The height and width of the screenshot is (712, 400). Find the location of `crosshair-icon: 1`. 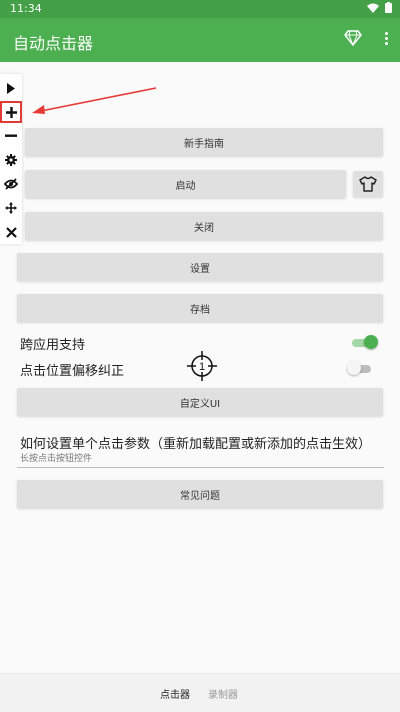

crosshair-icon: 1 is located at coordinates (202, 366).